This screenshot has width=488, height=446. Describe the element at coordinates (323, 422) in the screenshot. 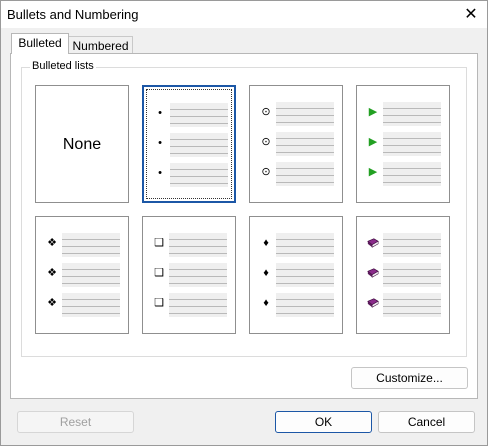

I see `ok-button: OK` at that location.